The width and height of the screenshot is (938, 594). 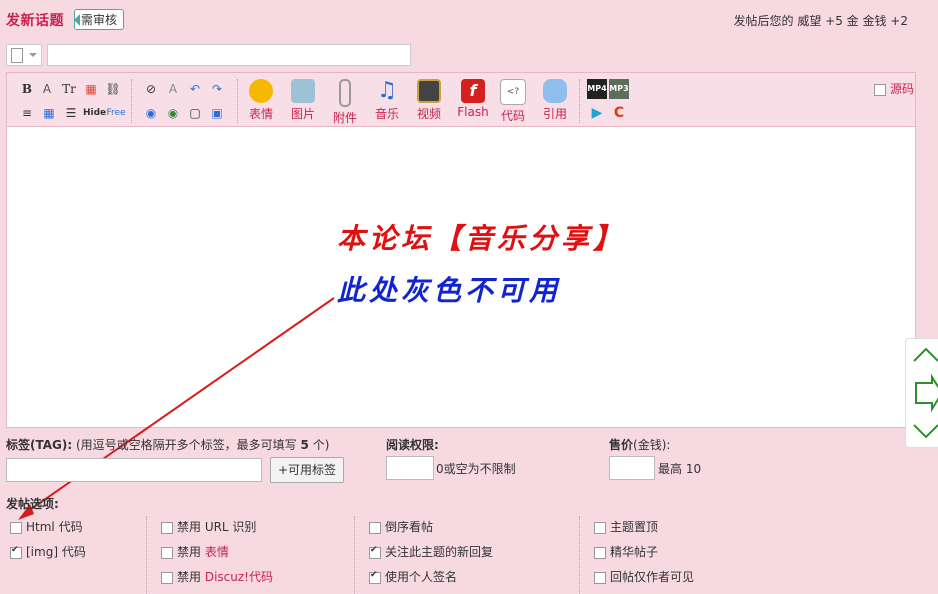 I want to click on price-hint: 最高 10, so click(x=680, y=469).